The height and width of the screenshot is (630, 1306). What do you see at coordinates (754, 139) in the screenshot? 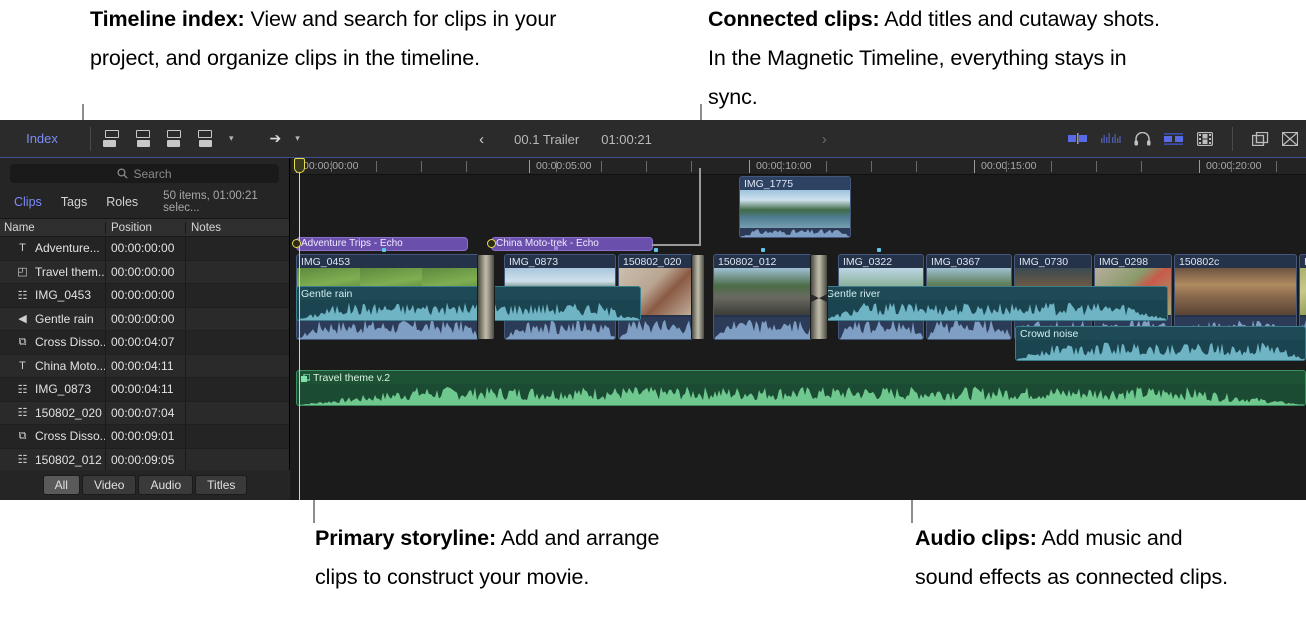
I see `next-project-button: ›` at bounding box center [754, 139].